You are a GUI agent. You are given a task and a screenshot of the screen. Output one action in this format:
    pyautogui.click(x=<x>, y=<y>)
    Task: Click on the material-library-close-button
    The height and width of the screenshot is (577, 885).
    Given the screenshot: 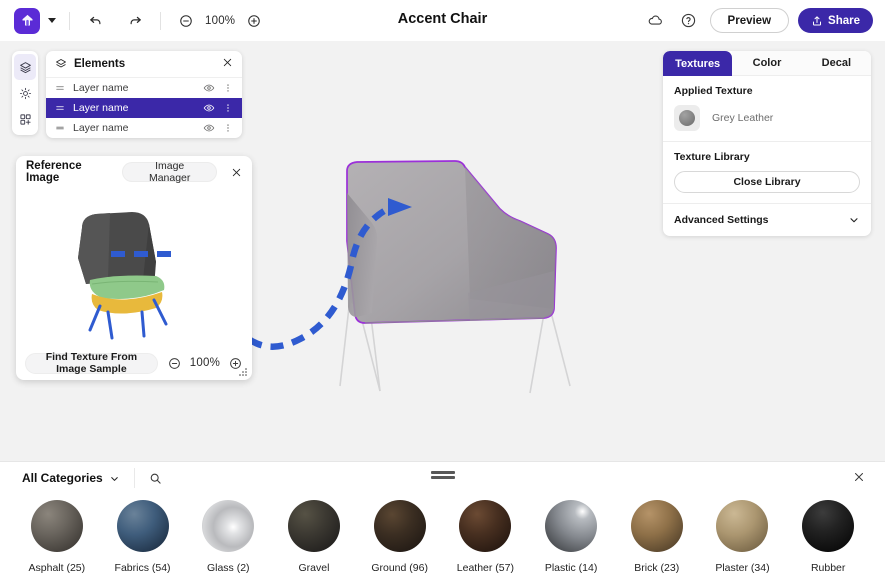 What is the action you would take?
    pyautogui.click(x=859, y=479)
    